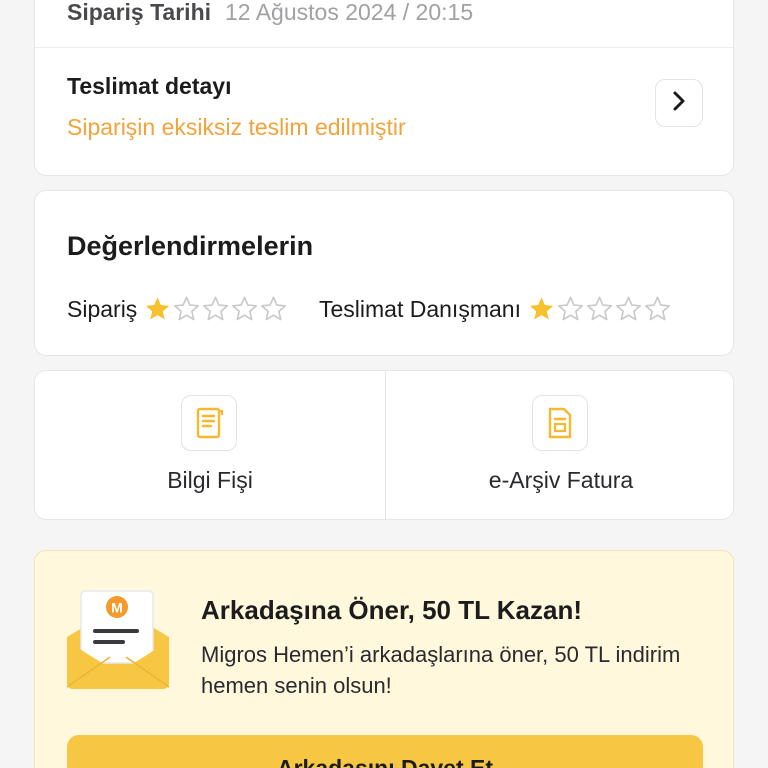 The width and height of the screenshot is (768, 768). What do you see at coordinates (236, 127) in the screenshot?
I see `delivery-status-text: Siparişin eksiksiz teslim edilmiştir` at bounding box center [236, 127].